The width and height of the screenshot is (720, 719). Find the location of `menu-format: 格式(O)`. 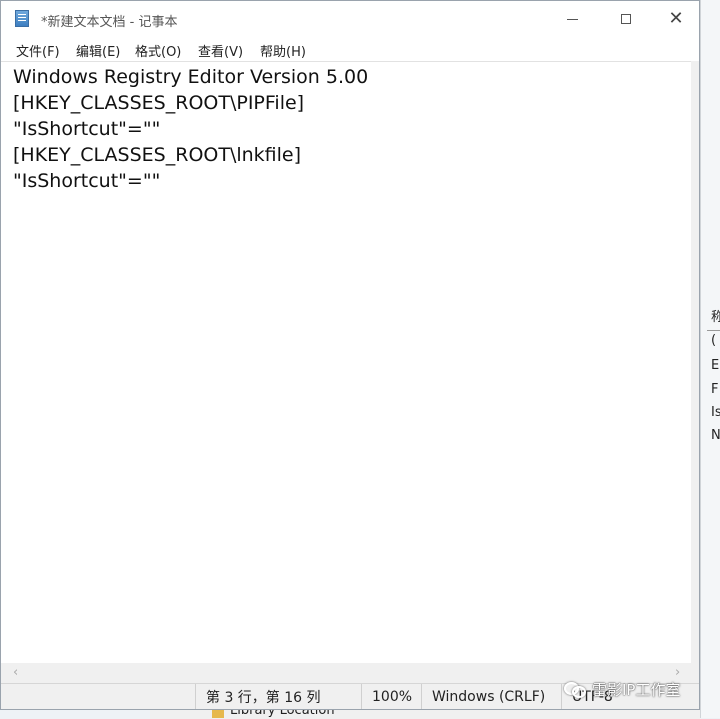

menu-format: 格式(O) is located at coordinates (158, 50).